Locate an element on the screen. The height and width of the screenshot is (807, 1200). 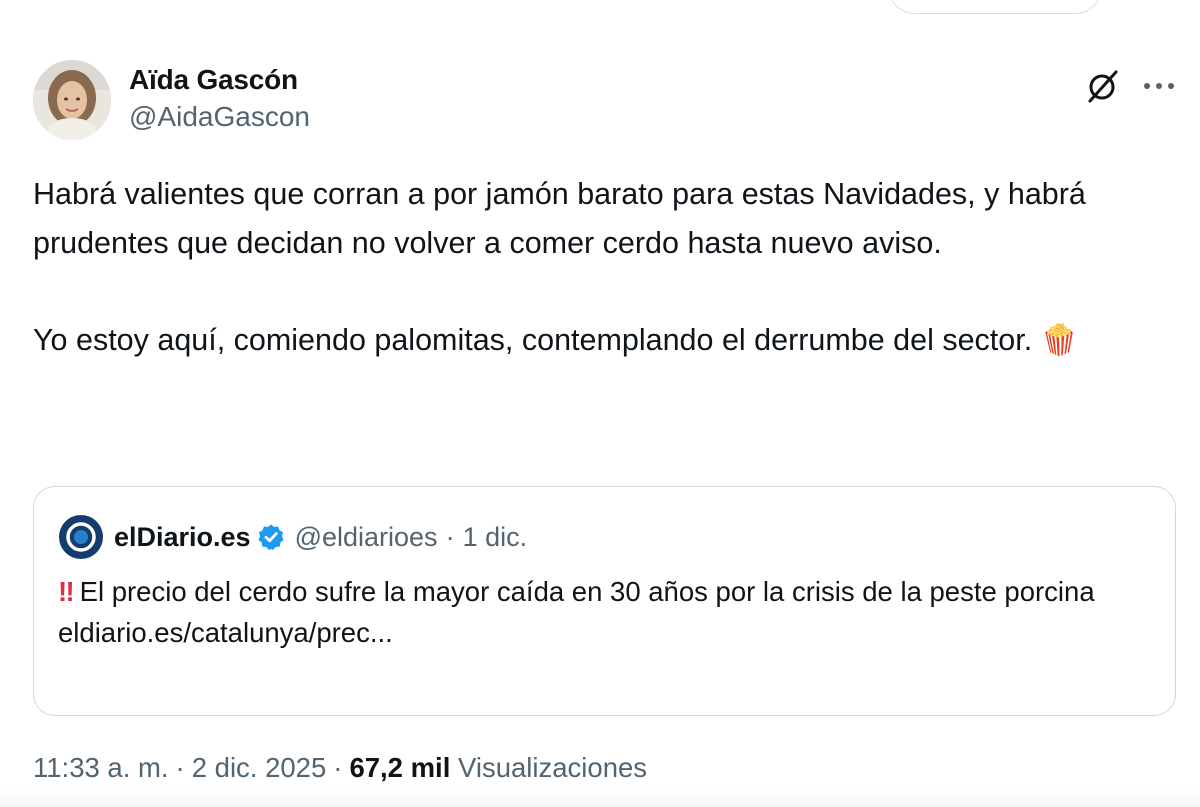
tweet-header: Aïda Gascón @AidaGascon is located at coordinates (608, 102).